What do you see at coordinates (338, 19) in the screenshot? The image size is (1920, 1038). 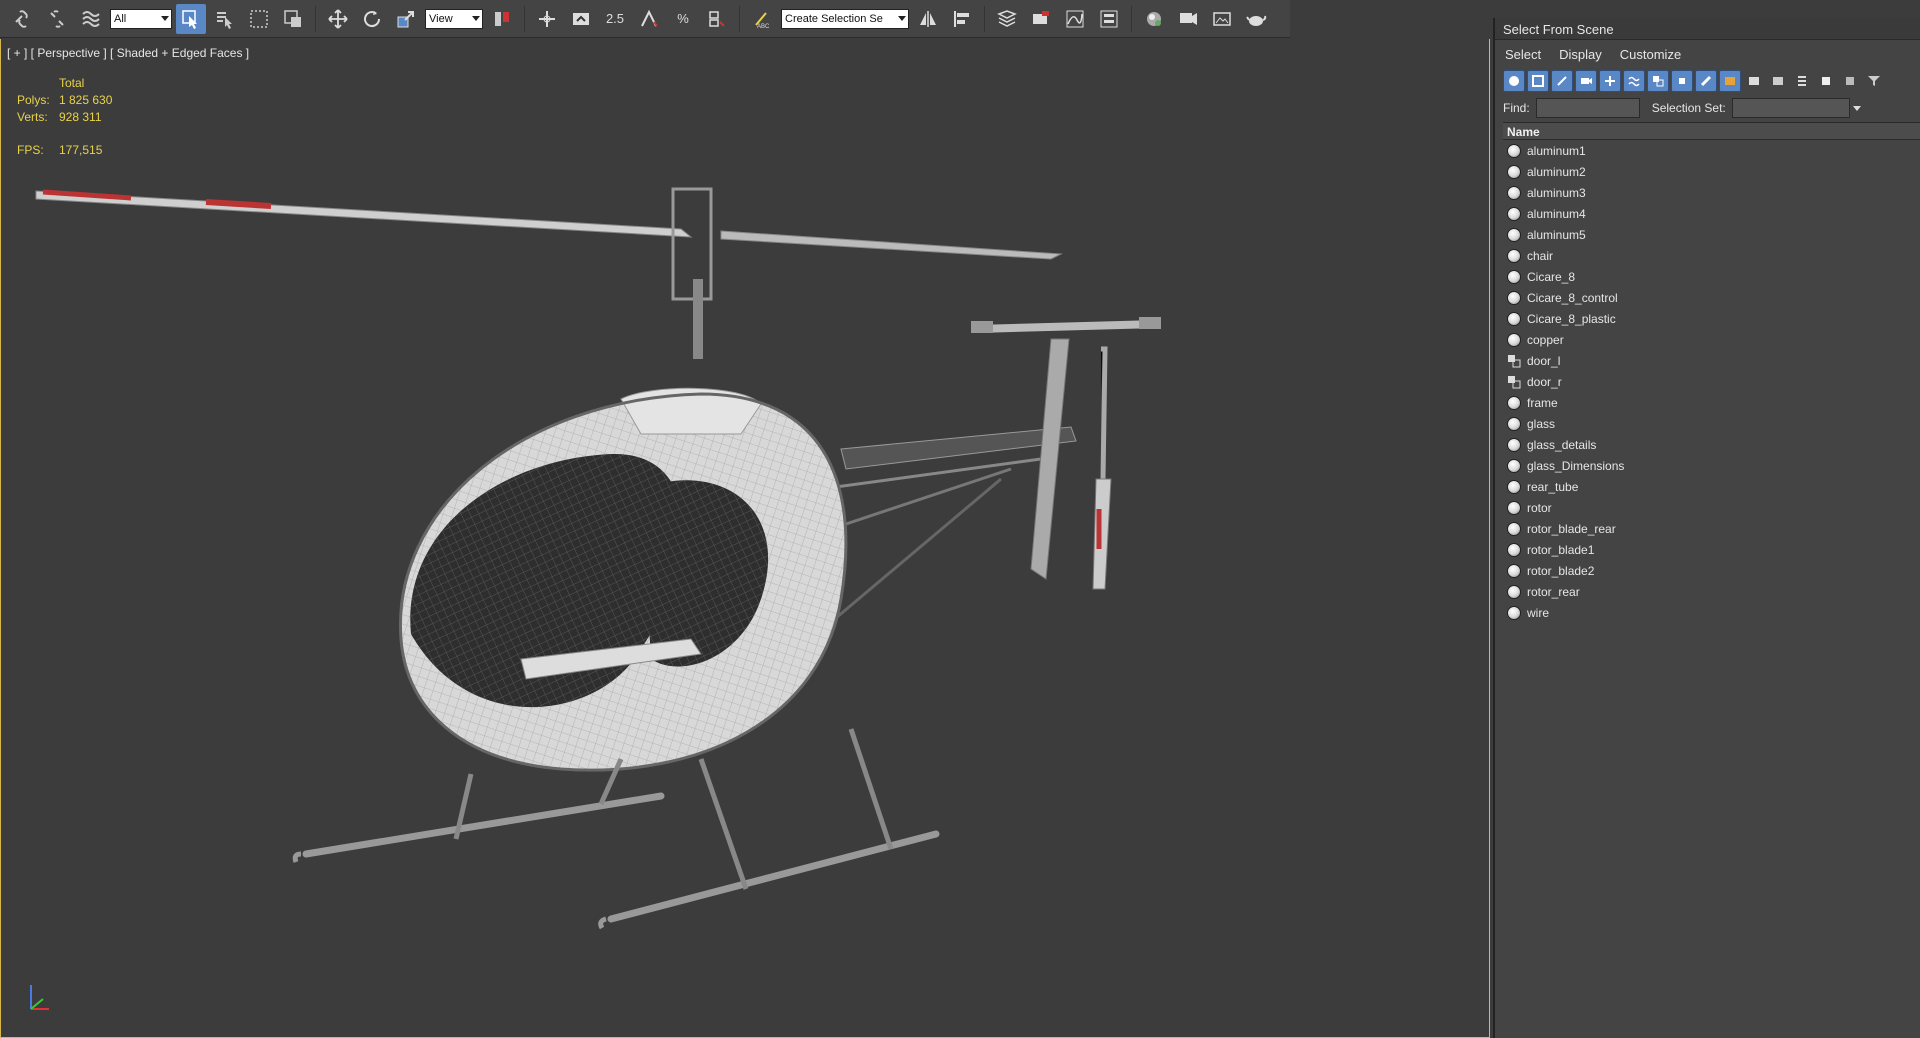 I see `move-icon` at bounding box center [338, 19].